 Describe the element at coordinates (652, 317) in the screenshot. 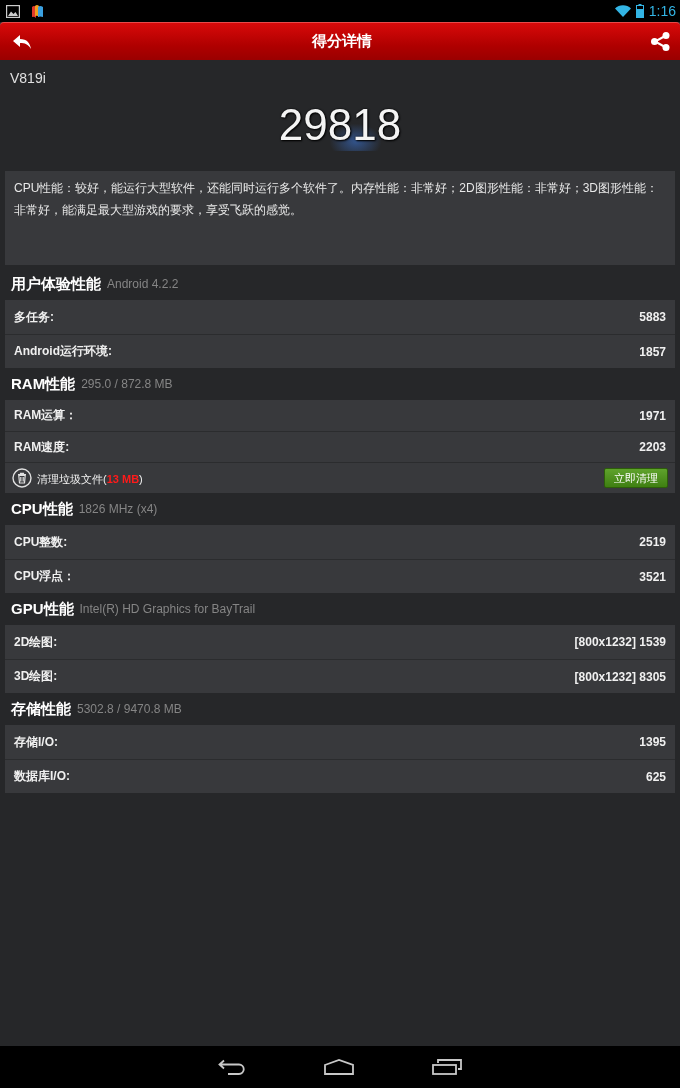

I see `row-value: 5883` at that location.